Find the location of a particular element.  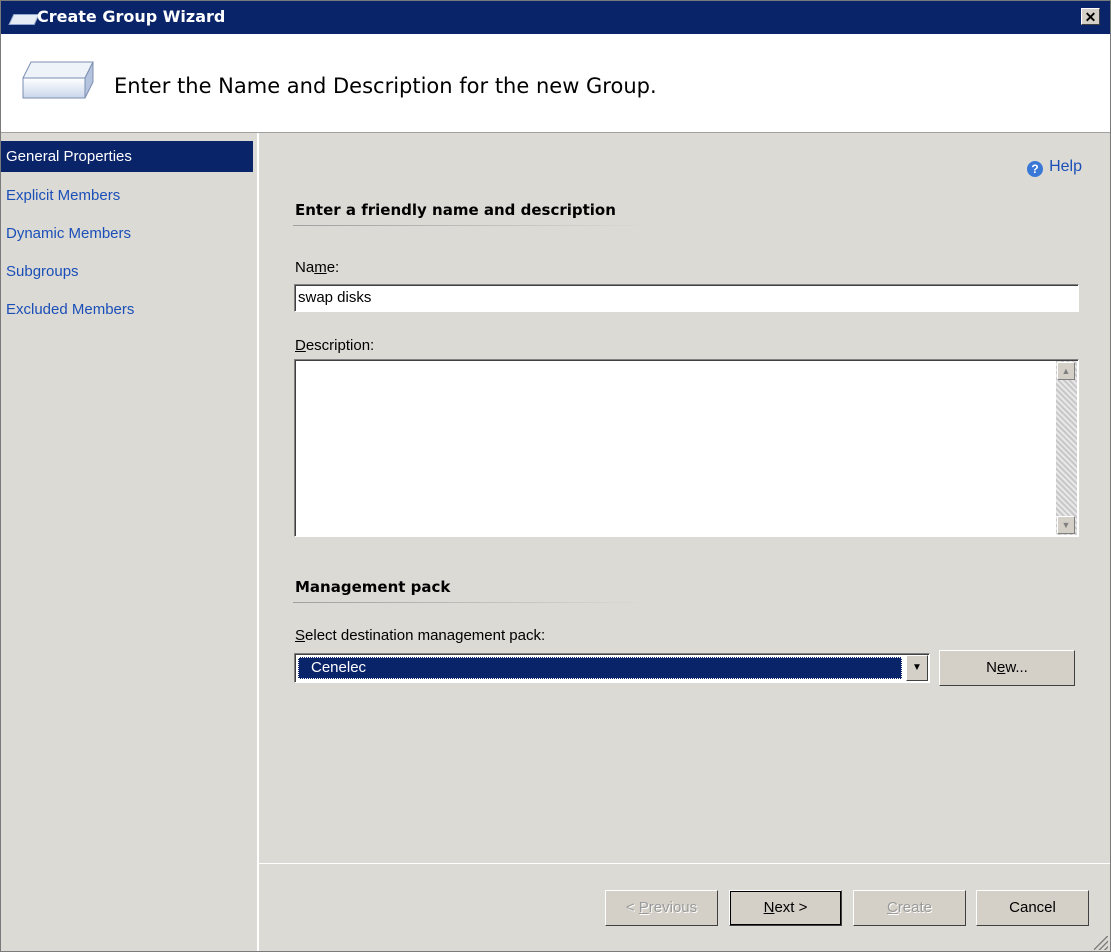

group-box-icon is located at coordinates (58, 80).